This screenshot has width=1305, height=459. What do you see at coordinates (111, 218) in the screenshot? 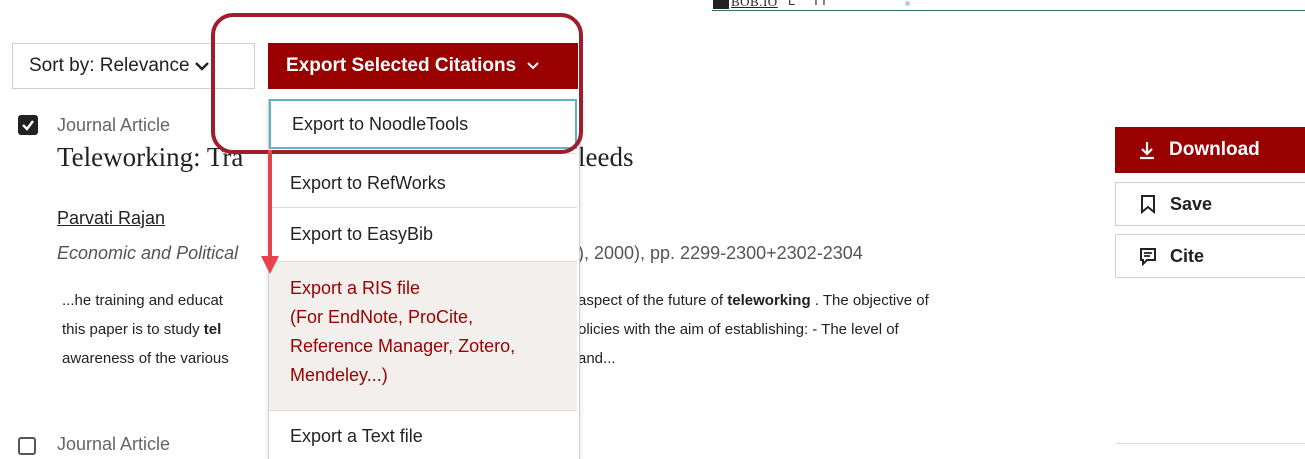
I see `author-link: Parvati Rajan` at bounding box center [111, 218].